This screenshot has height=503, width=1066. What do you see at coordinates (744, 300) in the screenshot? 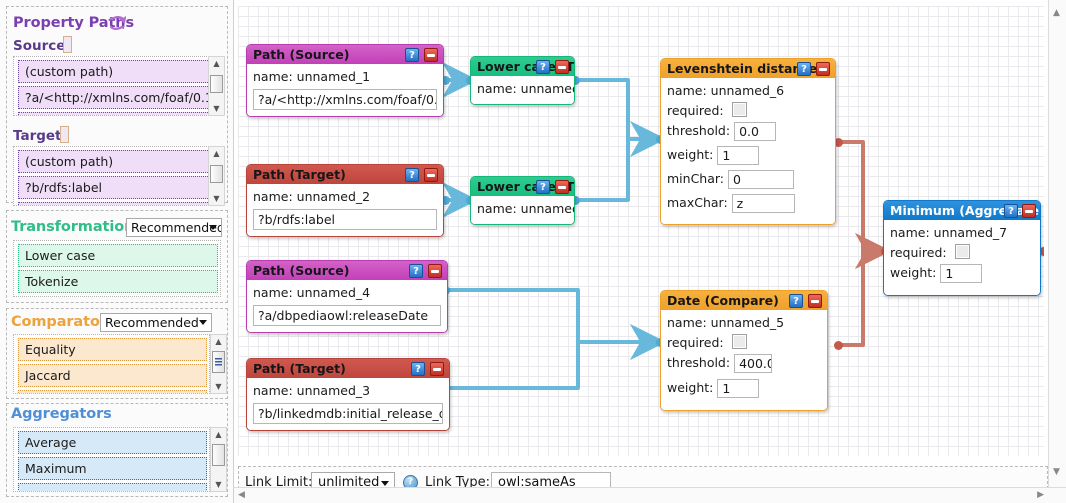
I see `node-header: Date (Compare) ?` at bounding box center [744, 300].